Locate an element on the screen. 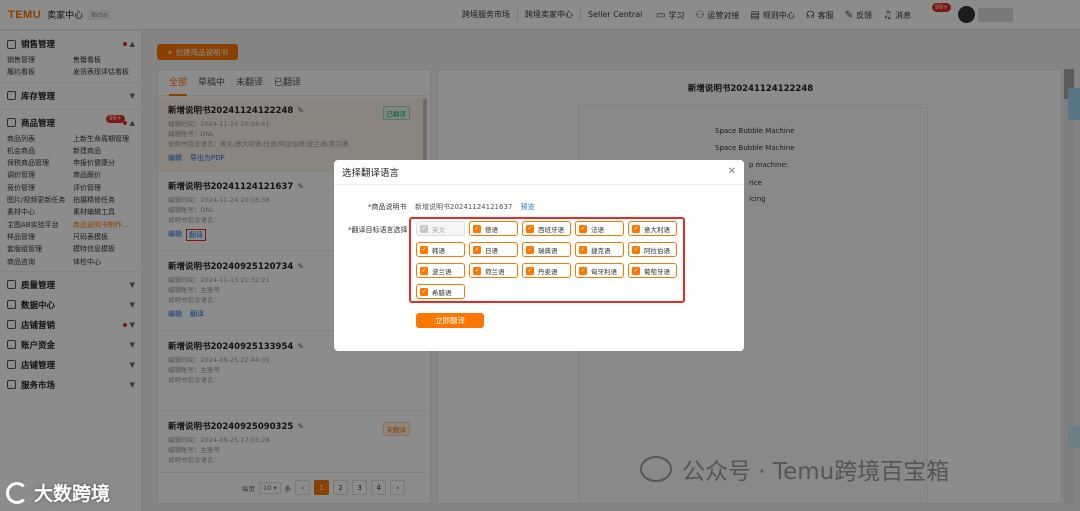 The image size is (1080, 511). lang-label: 葡萄牙语 is located at coordinates (657, 271).